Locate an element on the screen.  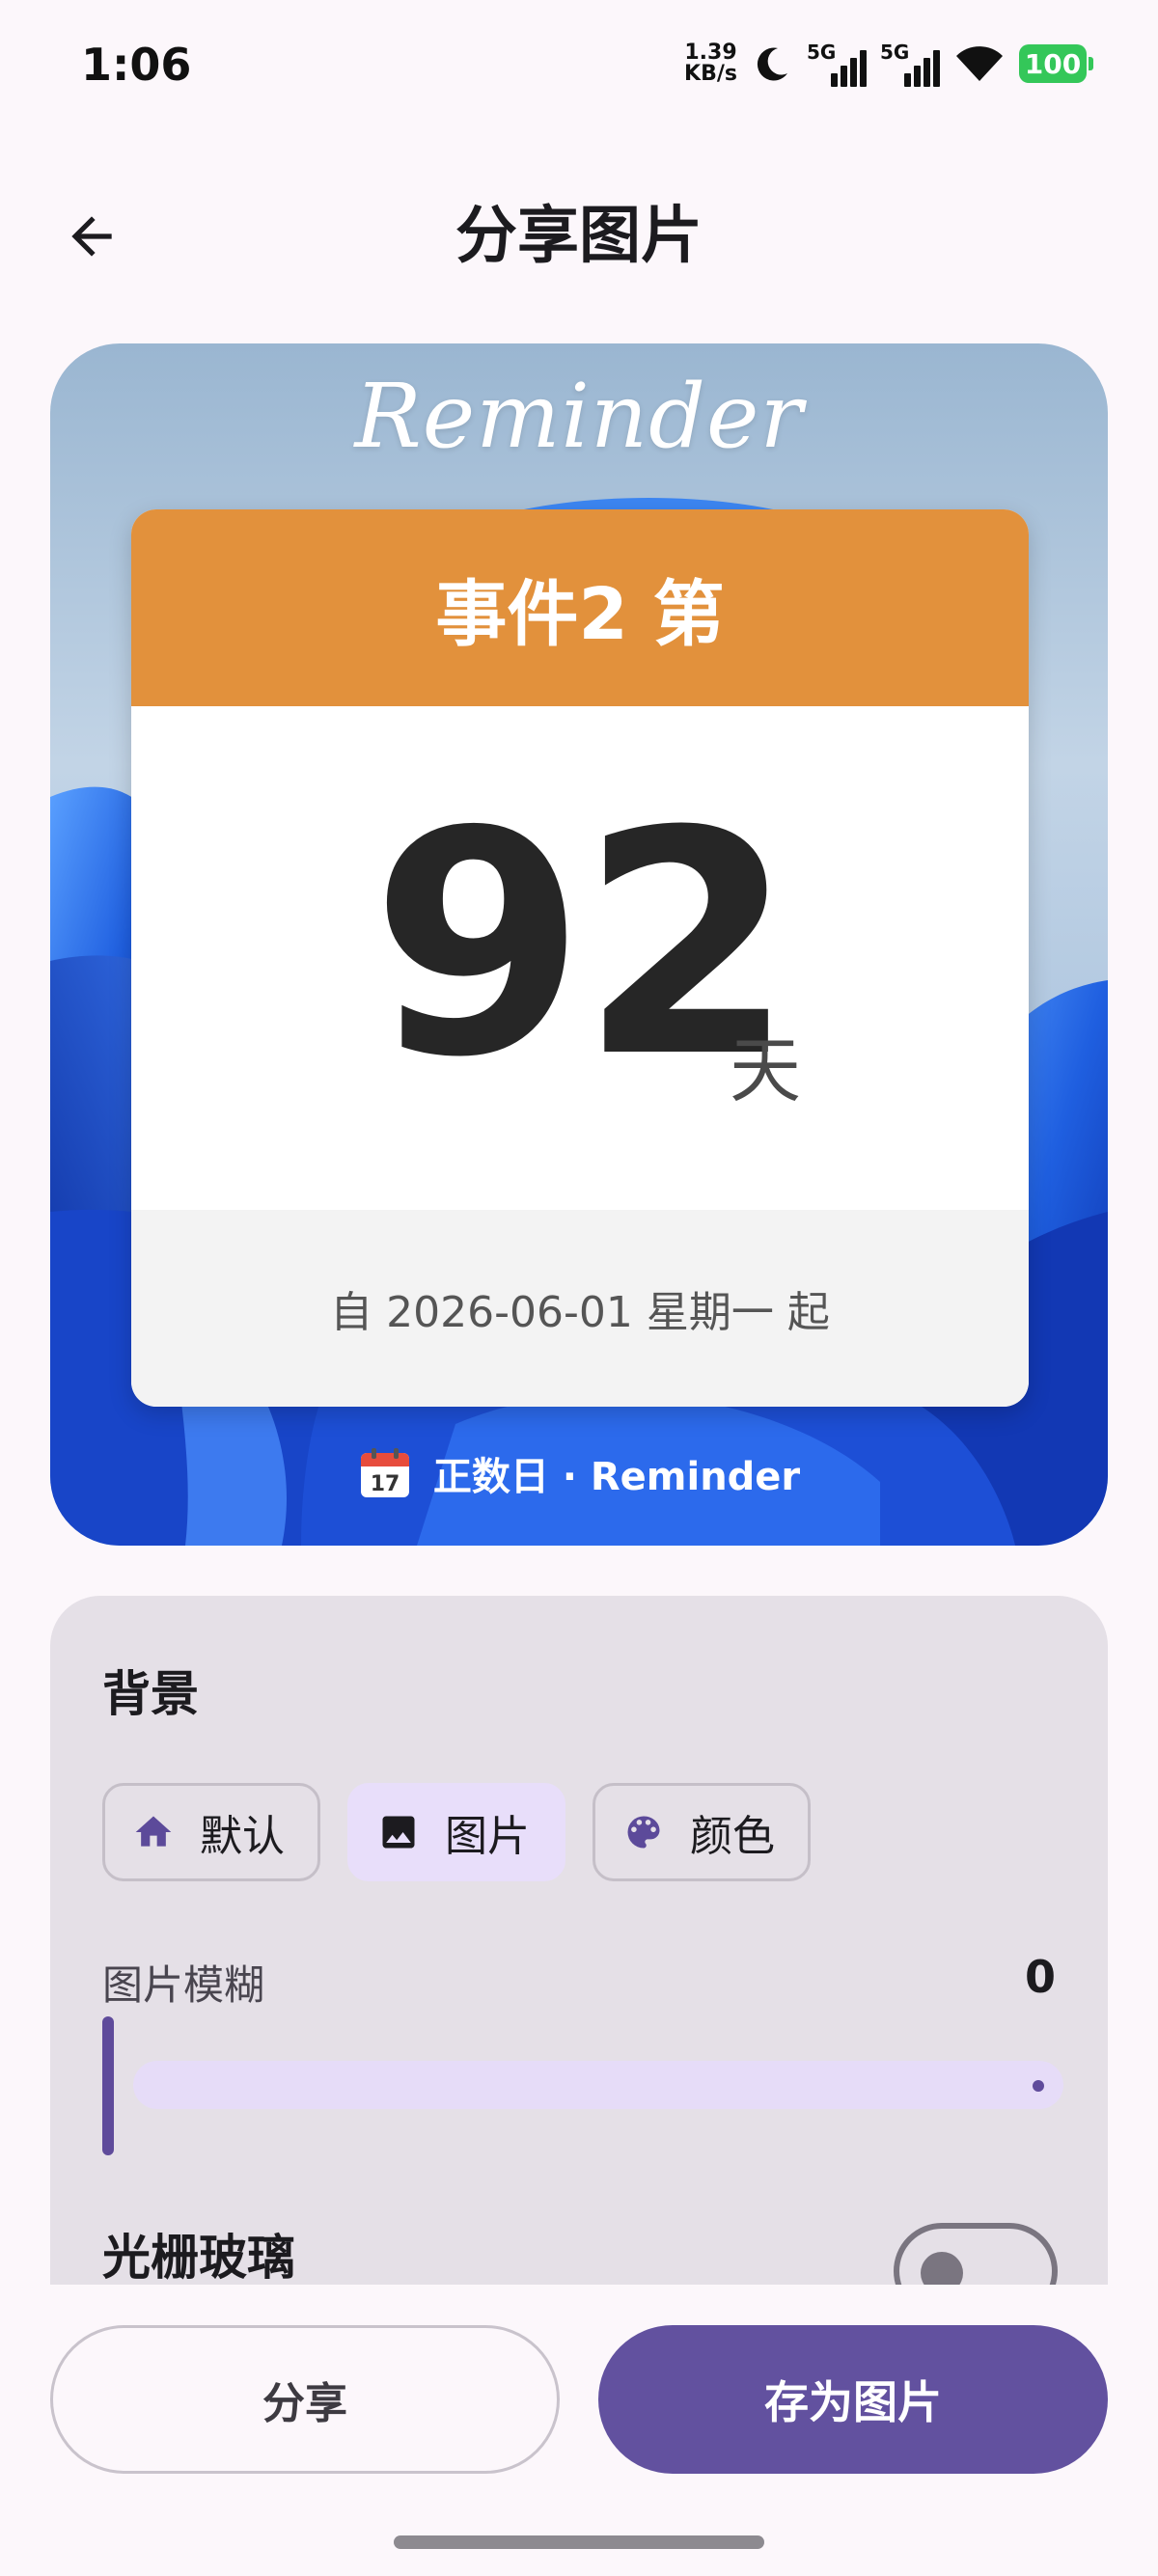
image-blur-value: 0 is located at coordinates (1040, 1977).